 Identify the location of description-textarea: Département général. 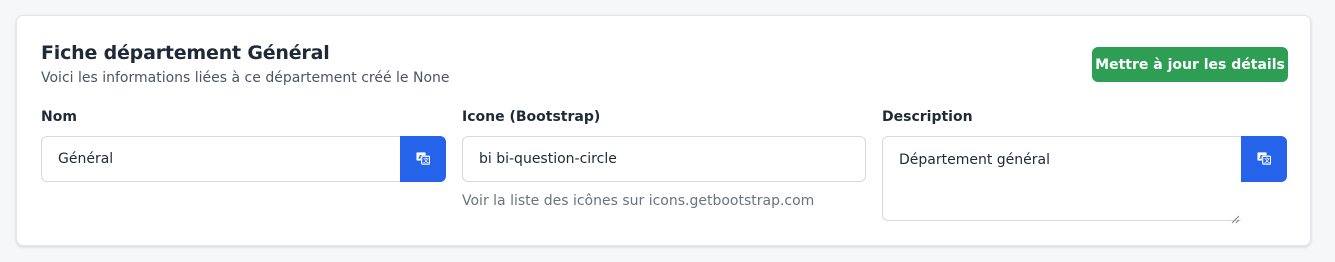
(1061, 178).